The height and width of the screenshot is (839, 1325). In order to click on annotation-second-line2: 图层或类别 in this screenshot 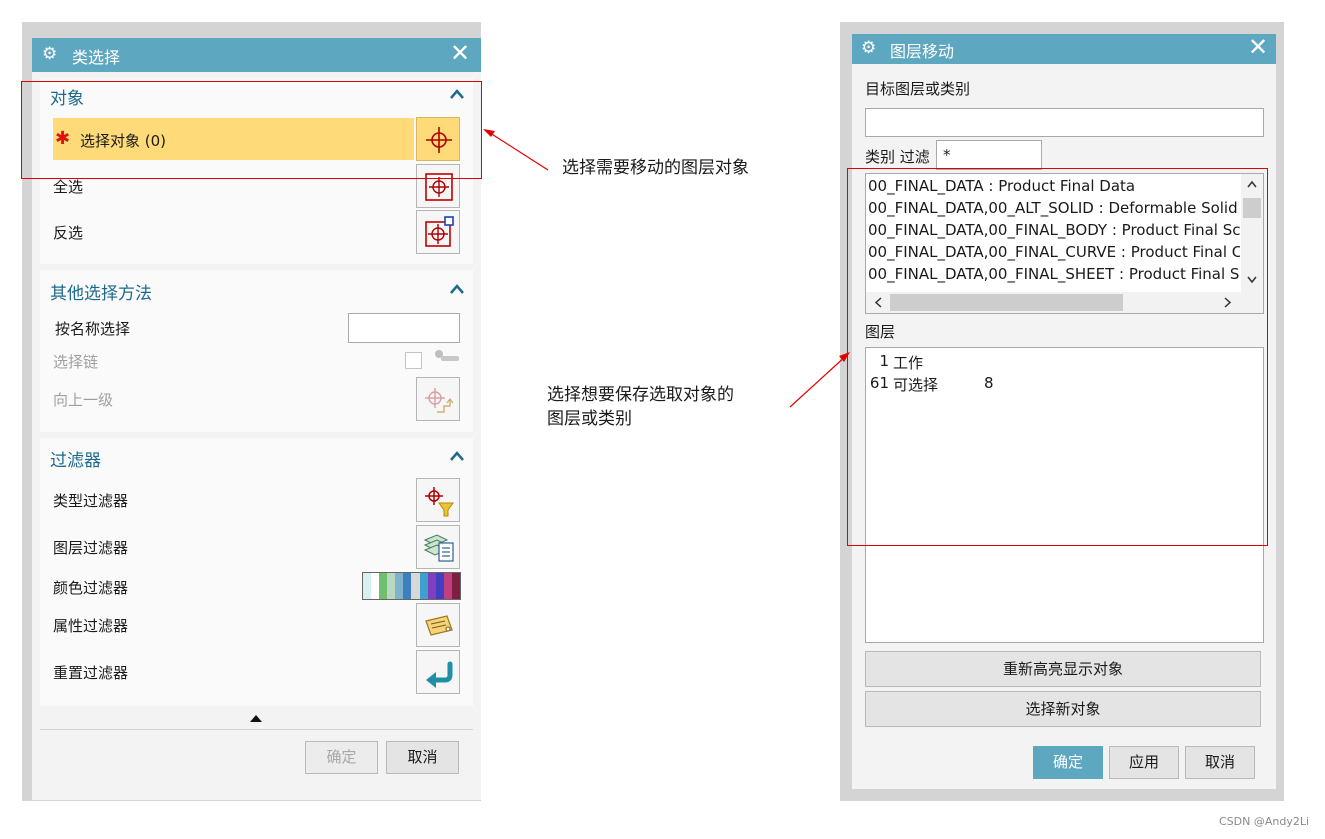, I will do `click(589, 419)`.